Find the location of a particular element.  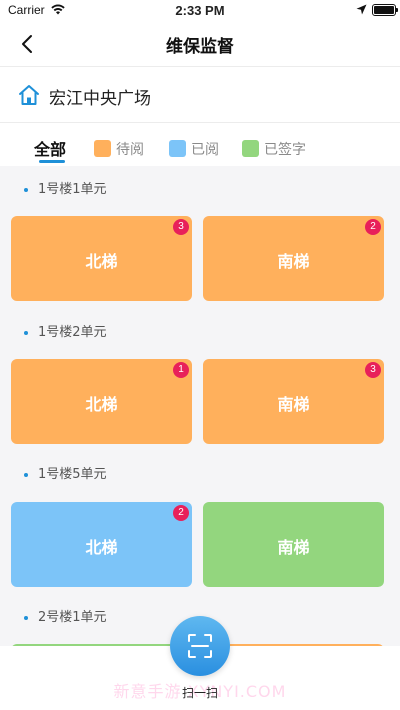

location-divider is located at coordinates (200, 122).